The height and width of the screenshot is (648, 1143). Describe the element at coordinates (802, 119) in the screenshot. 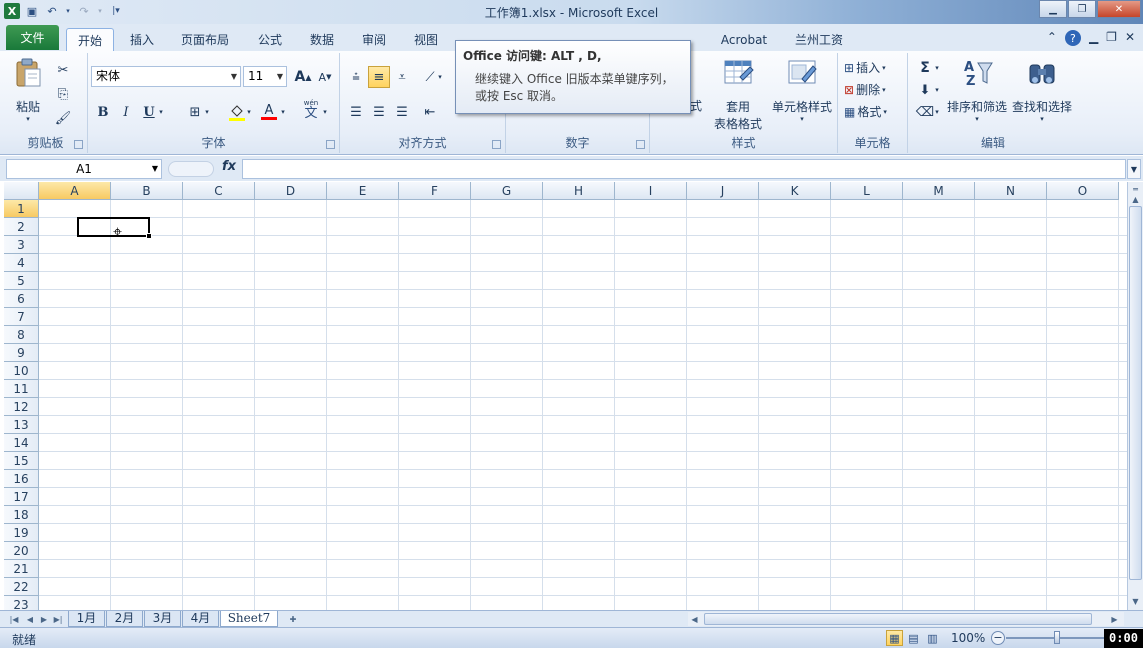

I see `cell-styles-dropdown-icon: ▾` at that location.